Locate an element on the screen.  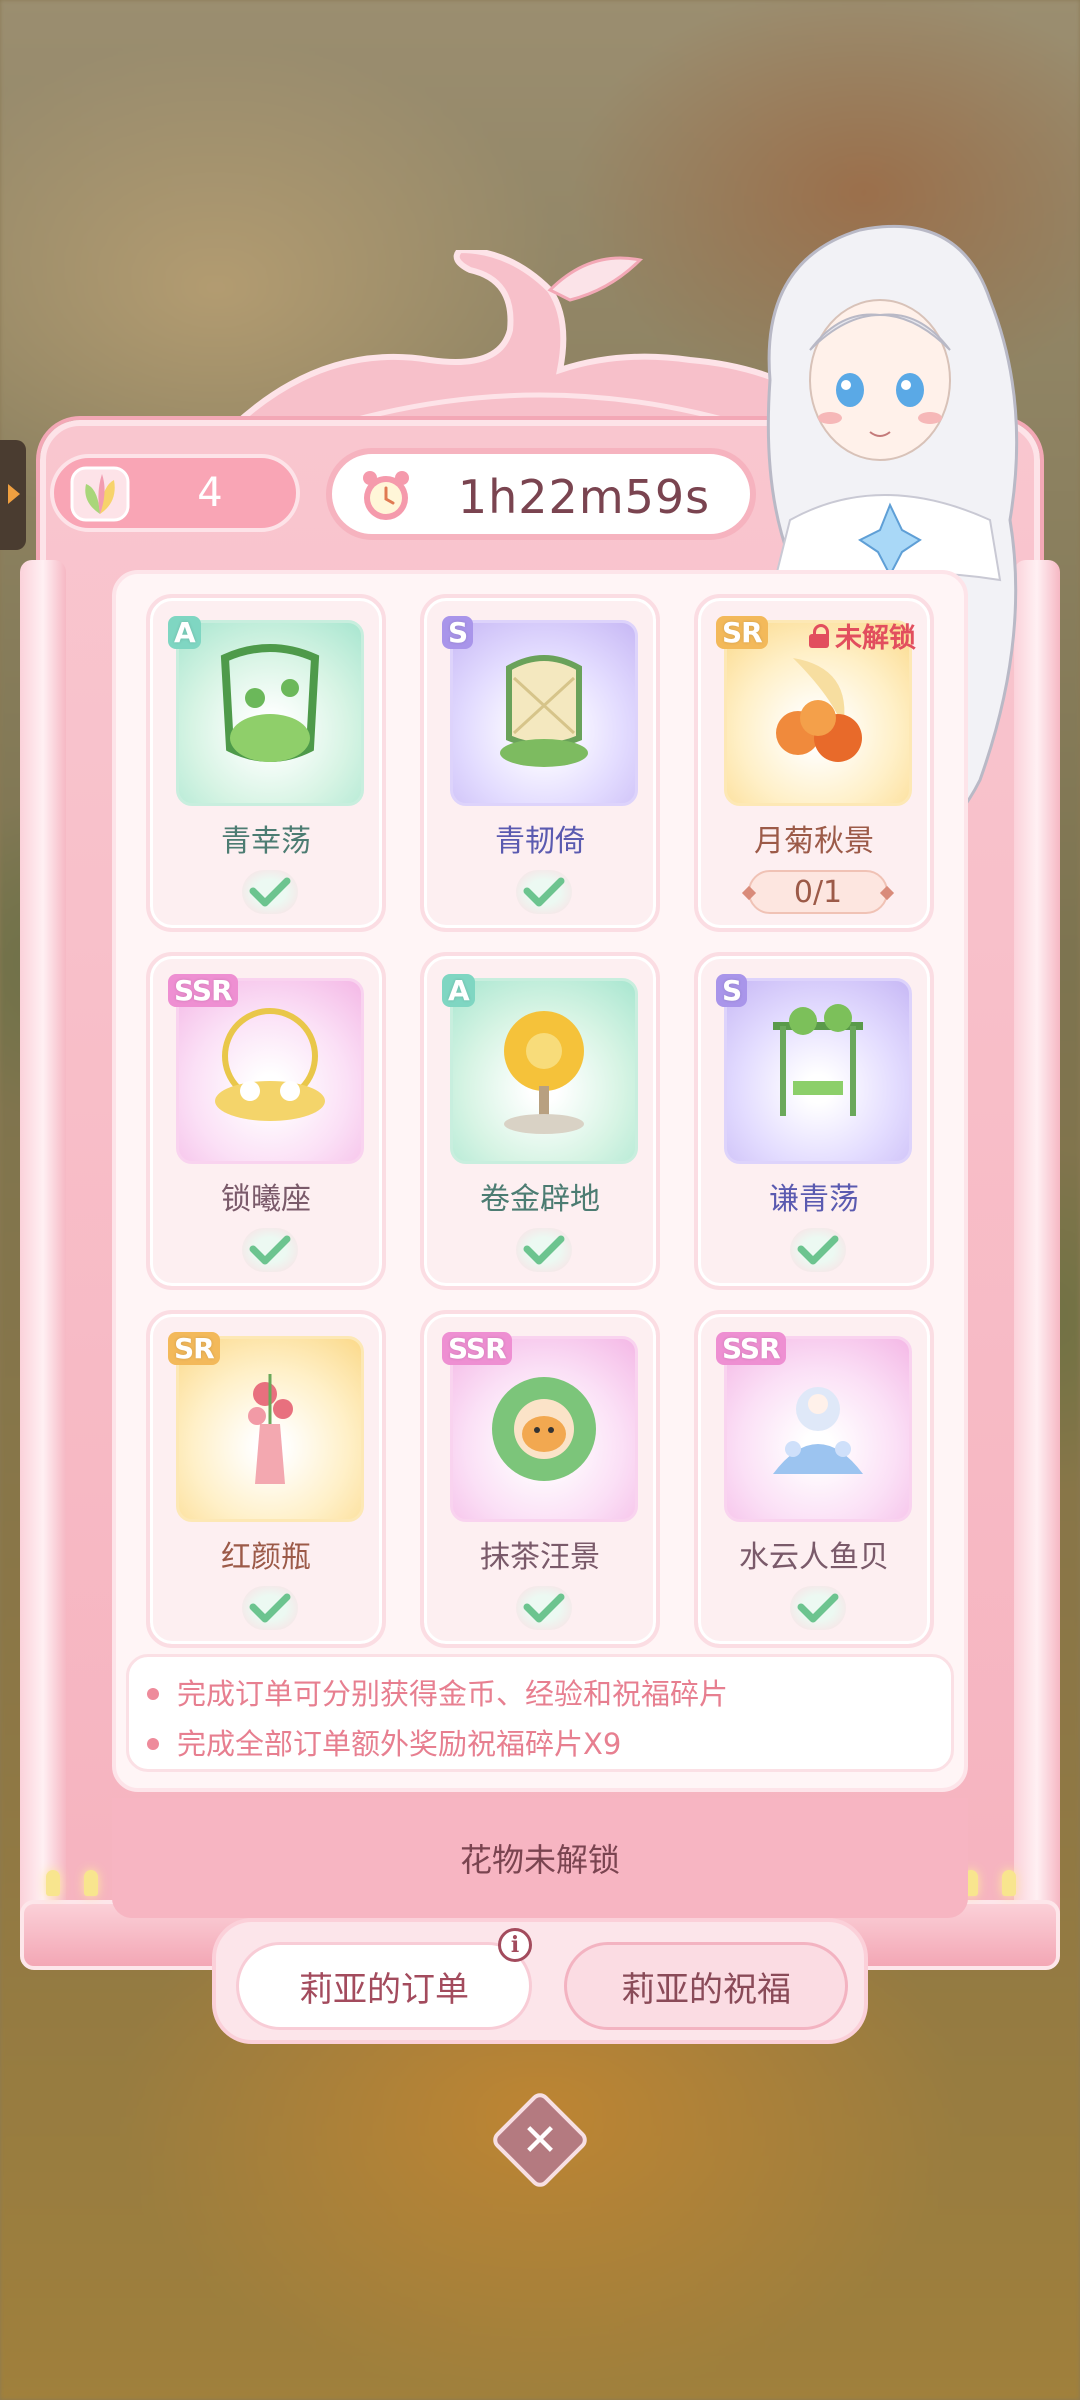
order-card: A 卷金辟地 is located at coordinates (540, 1121).